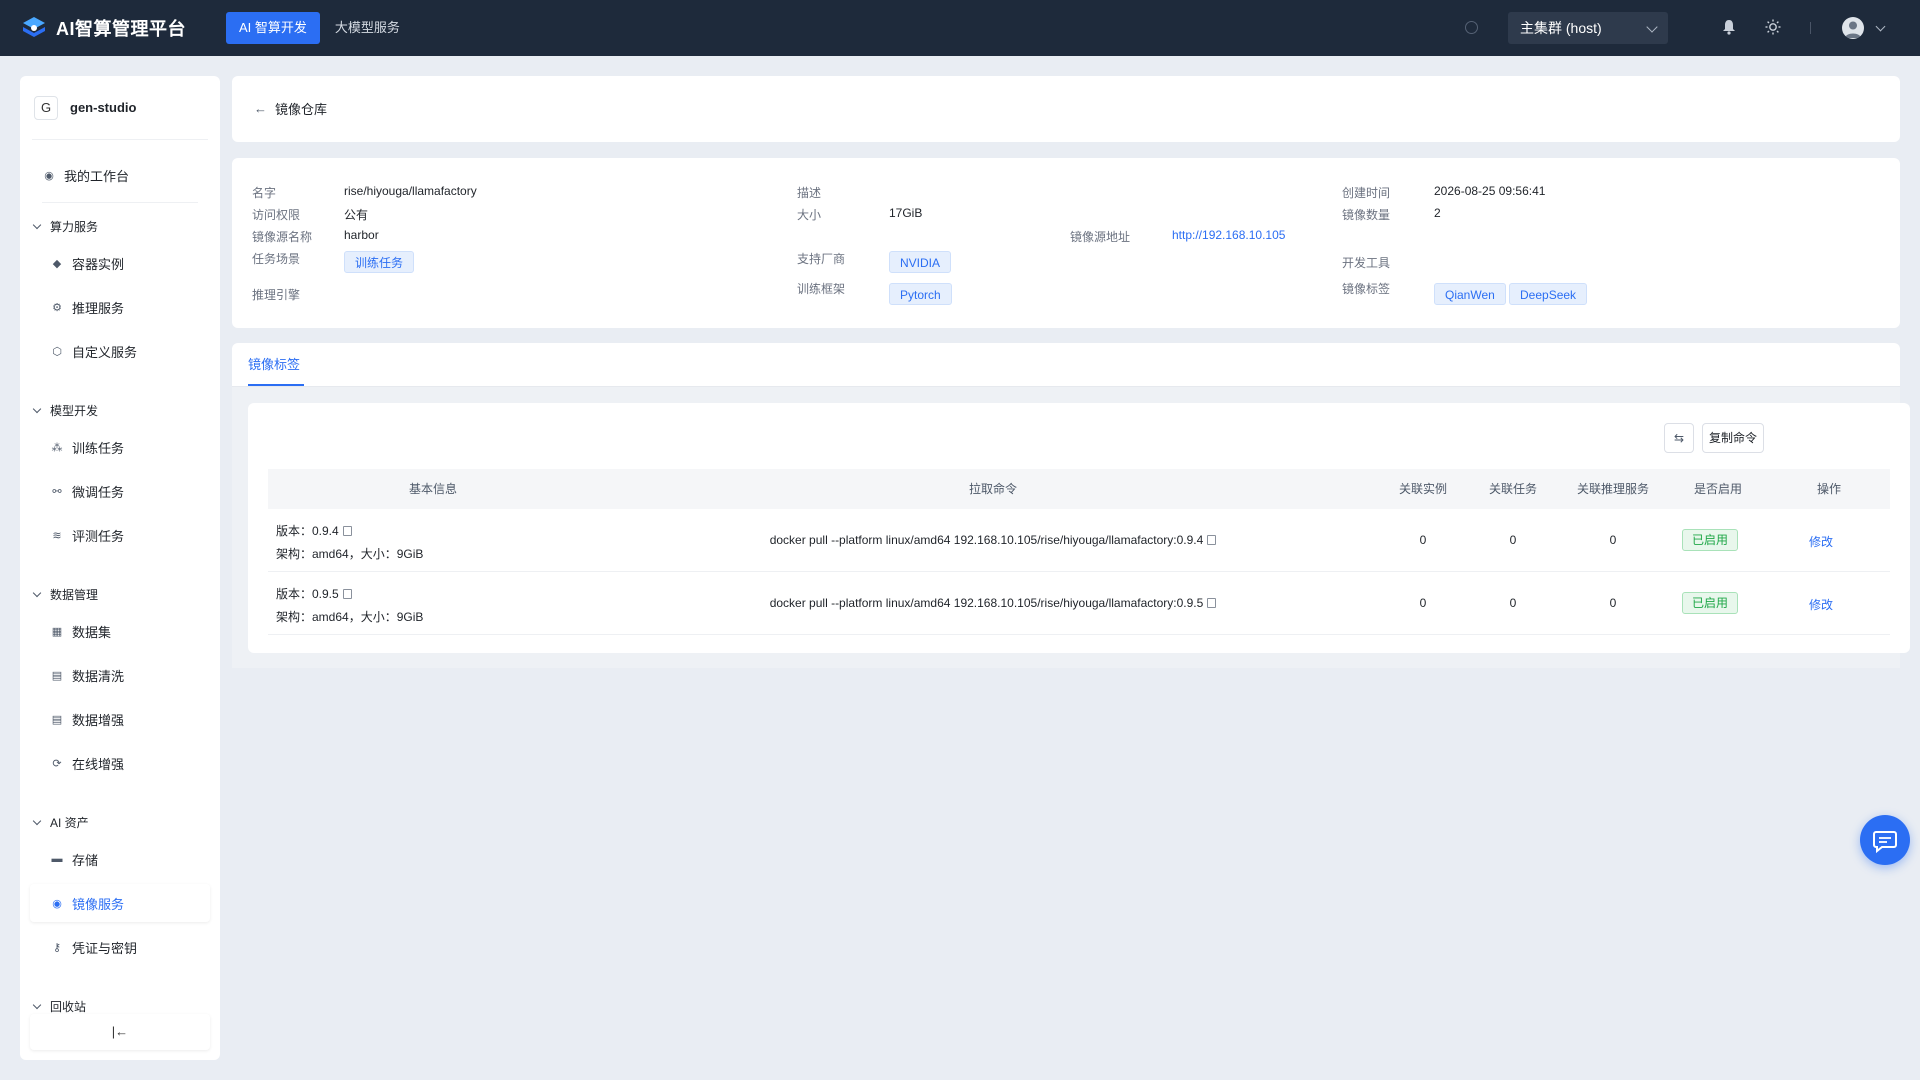  What do you see at coordinates (120, 763) in the screenshot?
I see `sidebar-item-online-augment: ⟳ 在线增强` at bounding box center [120, 763].